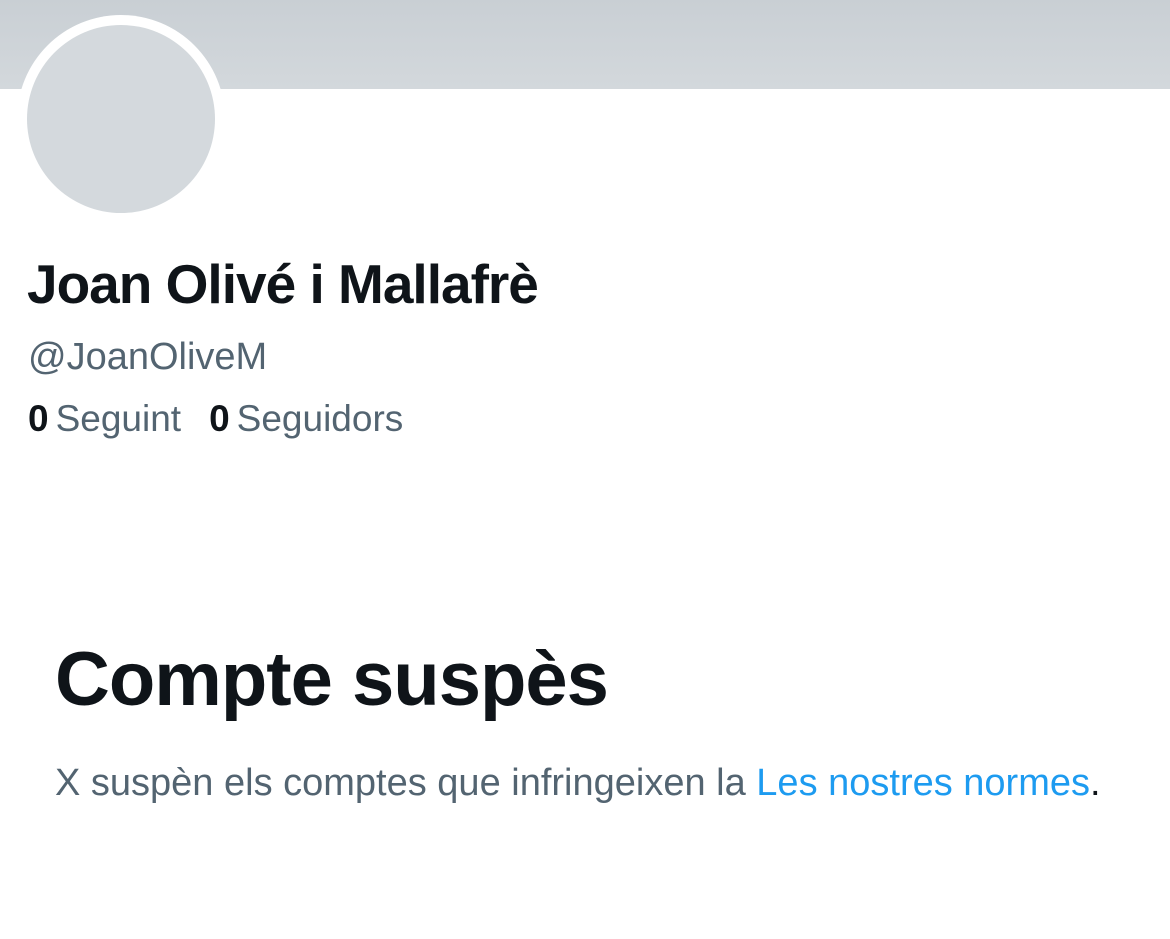 This screenshot has width=1170, height=939. What do you see at coordinates (320, 418) in the screenshot?
I see `followers-label: Seguidors` at bounding box center [320, 418].